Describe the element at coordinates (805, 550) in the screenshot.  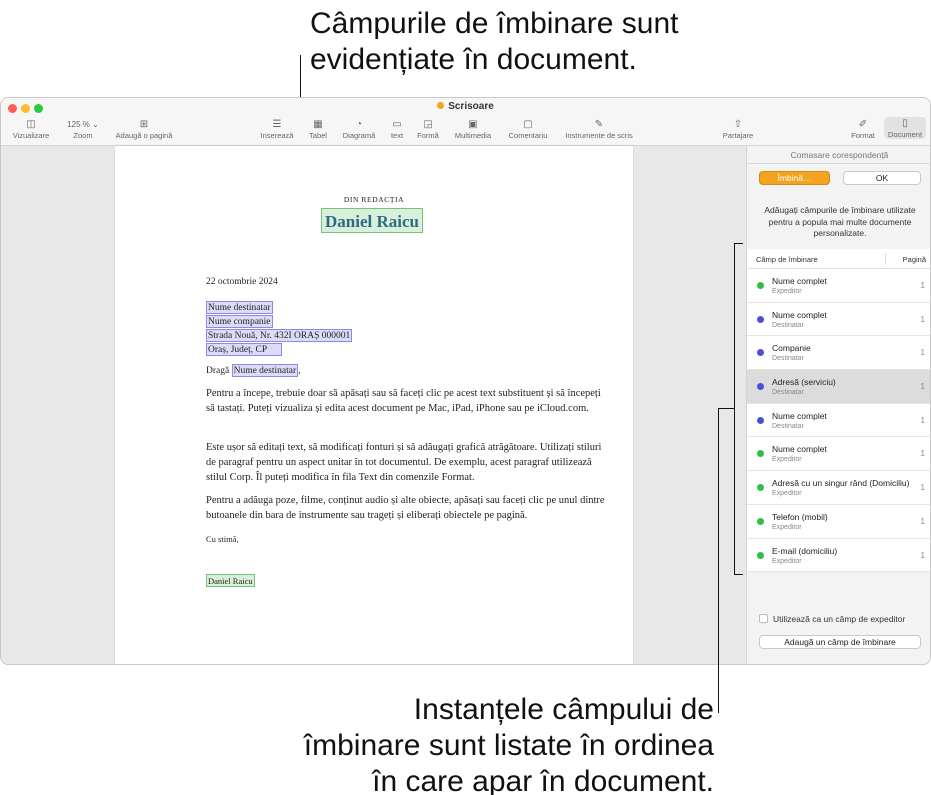
I see `merge-field-name: E-mail (domiciliu)` at that location.